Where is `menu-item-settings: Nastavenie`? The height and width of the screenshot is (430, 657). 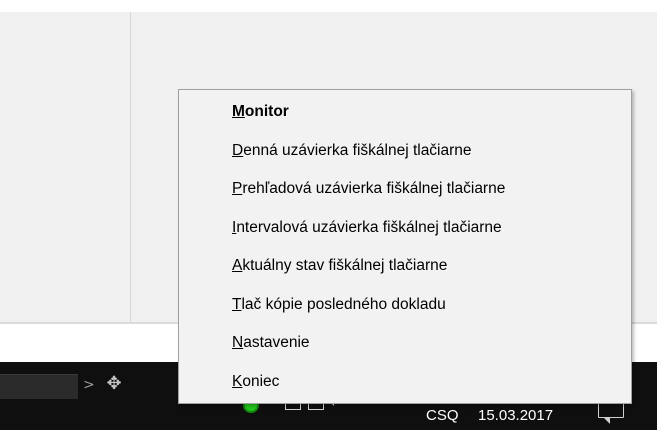 menu-item-settings: Nastavenie is located at coordinates (405, 343).